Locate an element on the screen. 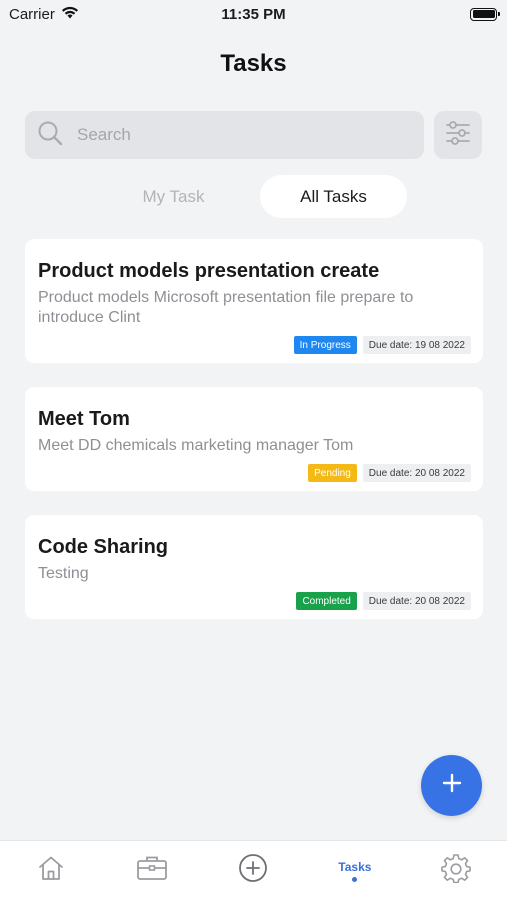 This screenshot has width=507, height=900. tab-tasks-label: Tasks is located at coordinates (355, 866).